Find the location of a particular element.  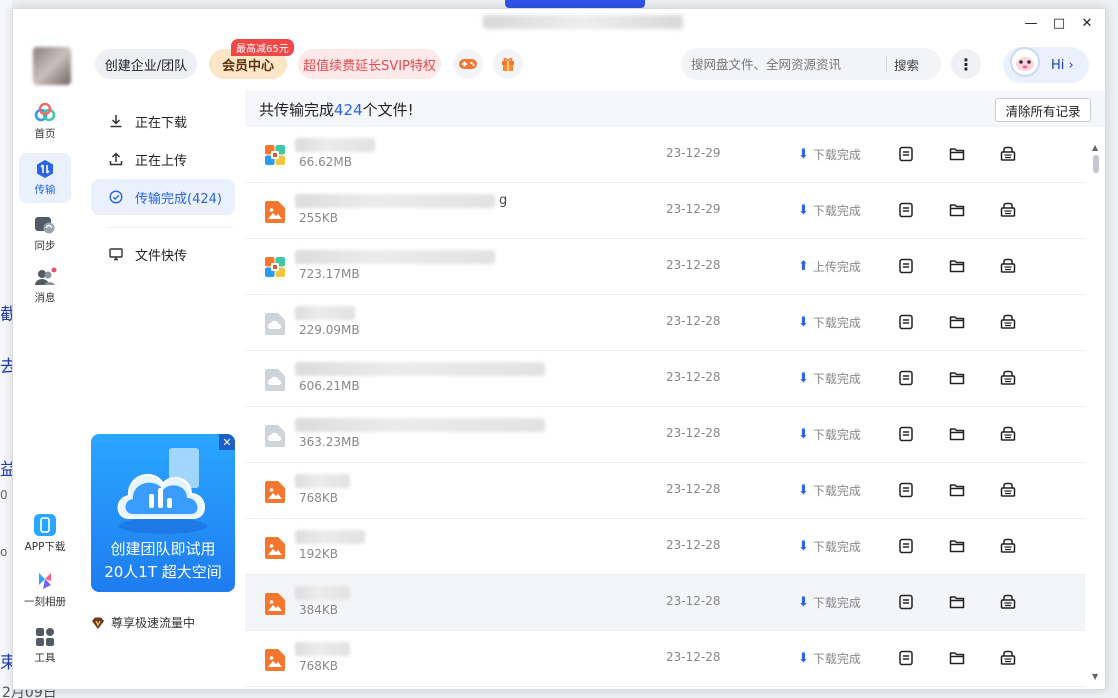

search-button: 搜索 is located at coordinates (903, 64).